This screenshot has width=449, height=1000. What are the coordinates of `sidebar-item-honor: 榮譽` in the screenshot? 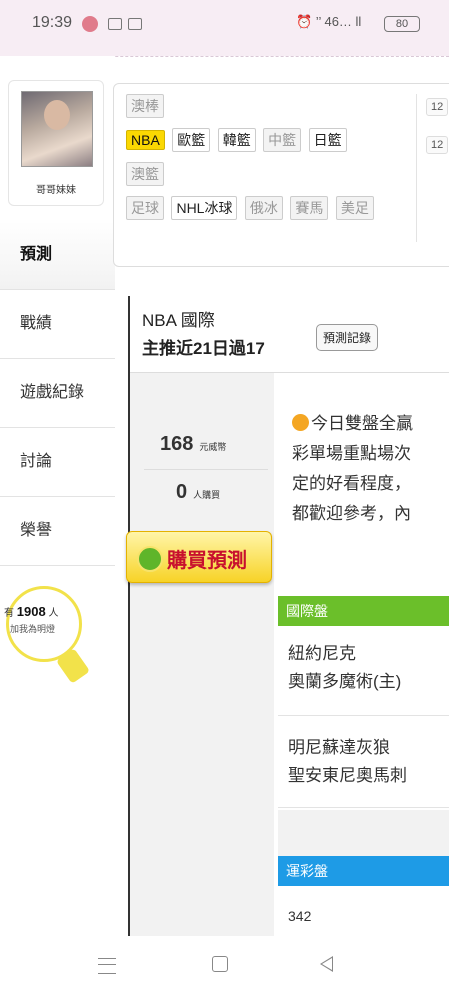 It's located at (57, 531).